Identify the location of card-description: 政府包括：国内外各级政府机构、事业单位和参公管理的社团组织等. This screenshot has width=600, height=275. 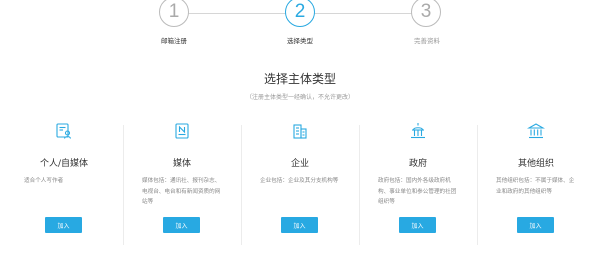
(417, 191).